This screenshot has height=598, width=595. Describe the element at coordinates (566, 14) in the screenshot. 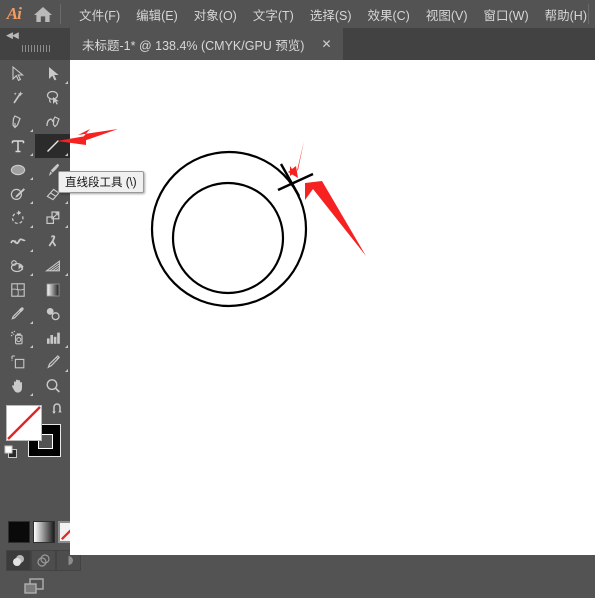

I see `menu-help: 帮助(H)` at that location.